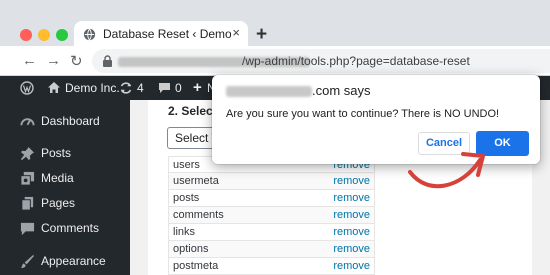 The image size is (550, 275). I want to click on appearance-icon, so click(27, 261).